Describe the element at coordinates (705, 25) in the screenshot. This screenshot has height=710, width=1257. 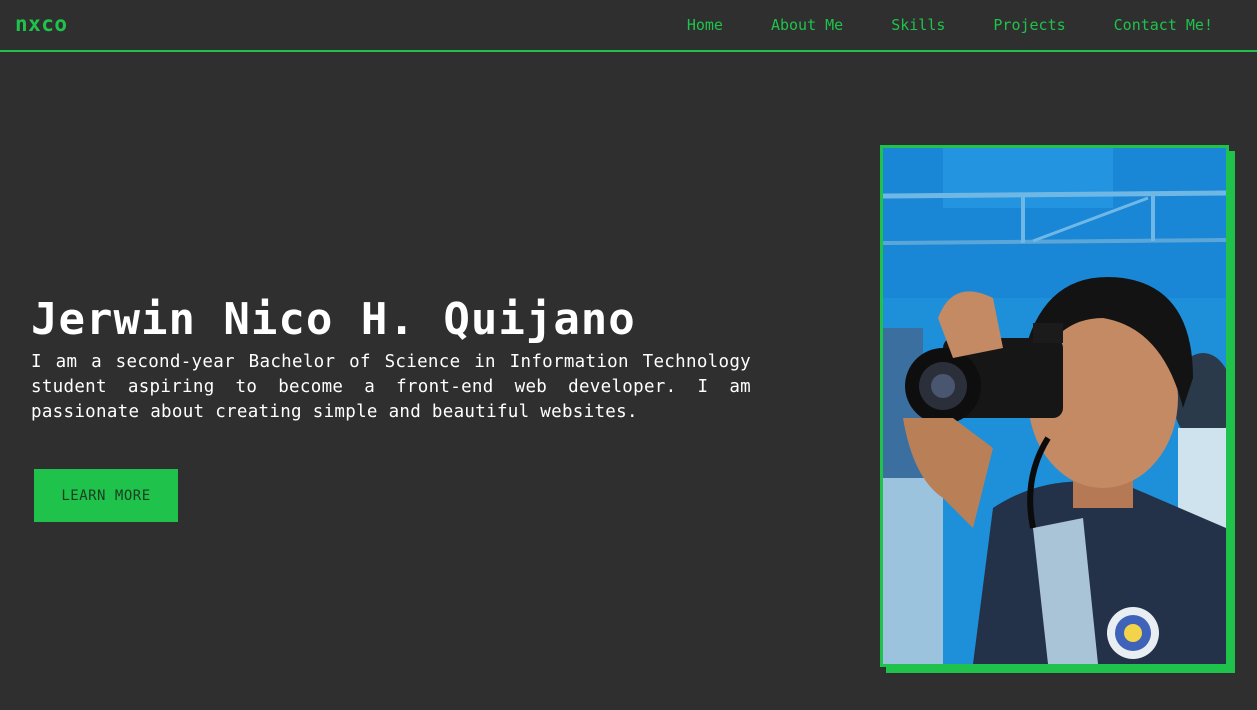
I see `nav-link-home: Home` at that location.